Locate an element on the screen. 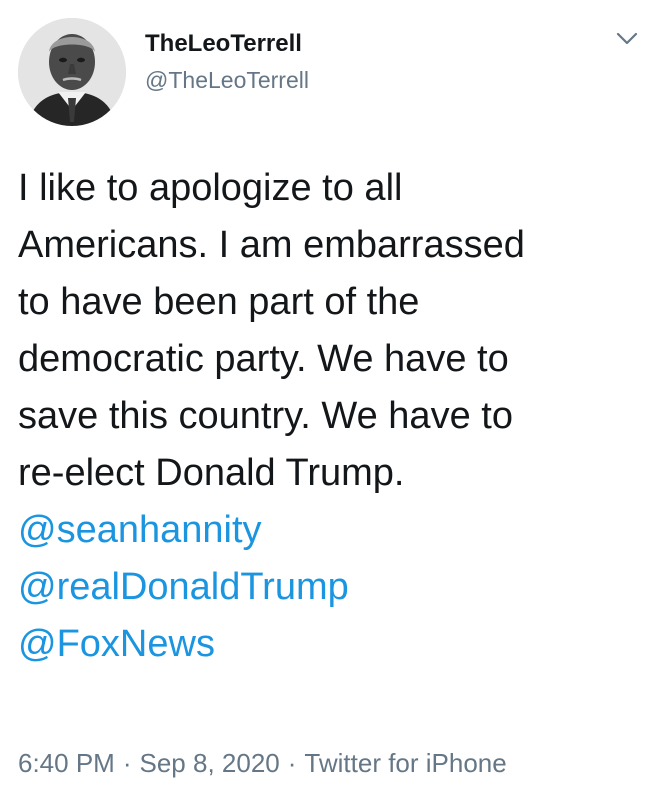 The image size is (661, 805). tweet-text-line: I like to apologize to all is located at coordinates (210, 188).